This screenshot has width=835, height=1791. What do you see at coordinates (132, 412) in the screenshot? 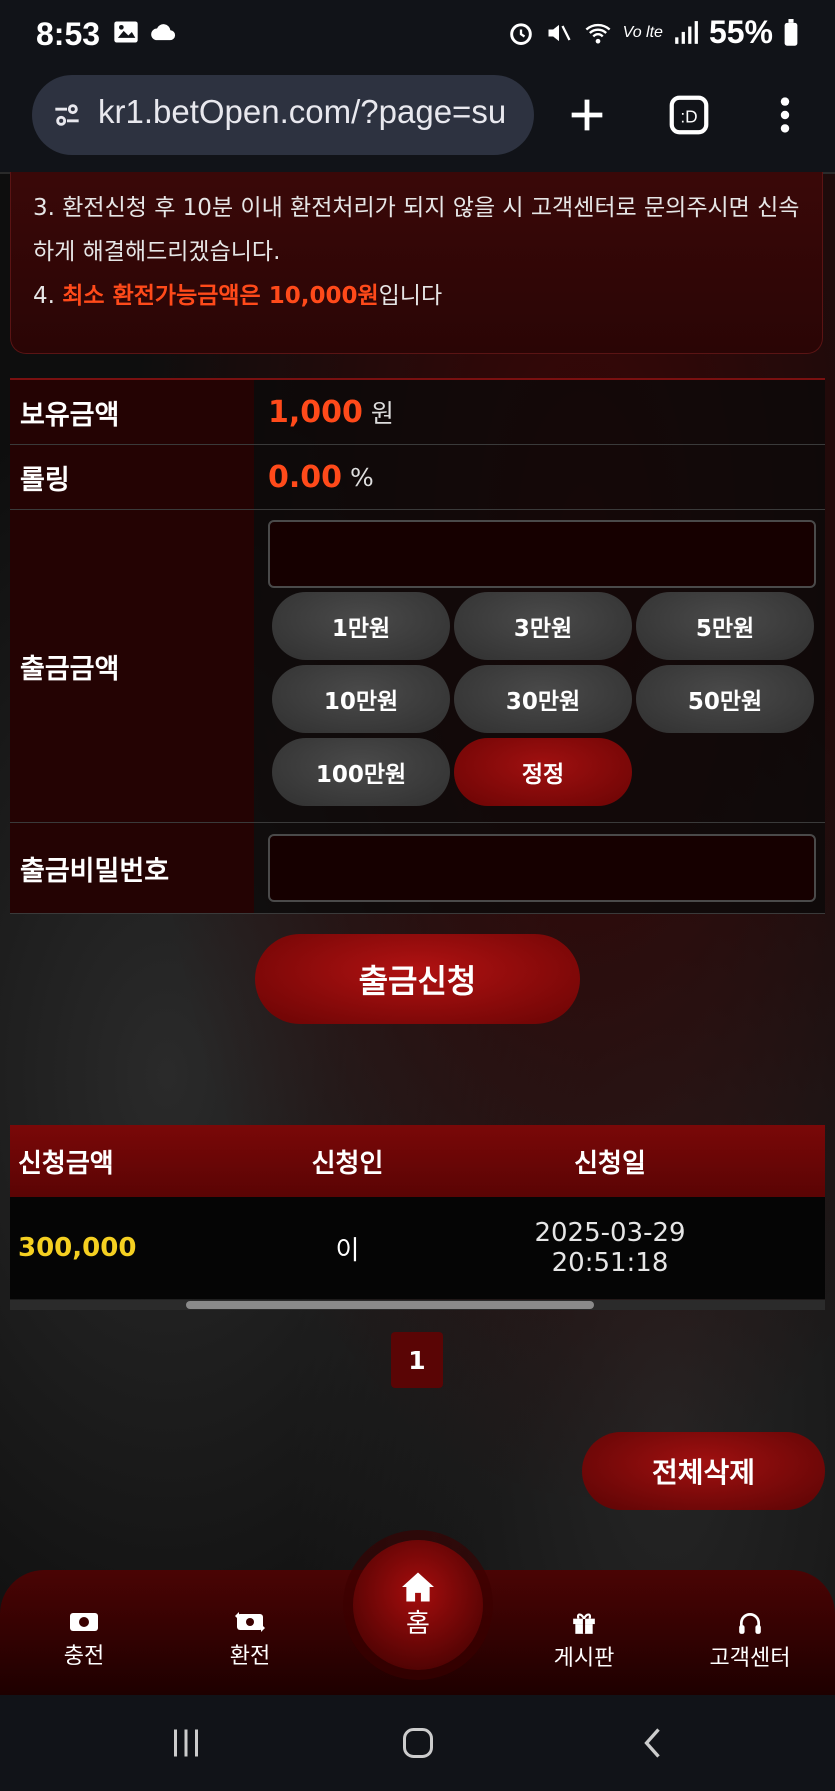
I see `balance-label: 보유금액` at bounding box center [132, 412].